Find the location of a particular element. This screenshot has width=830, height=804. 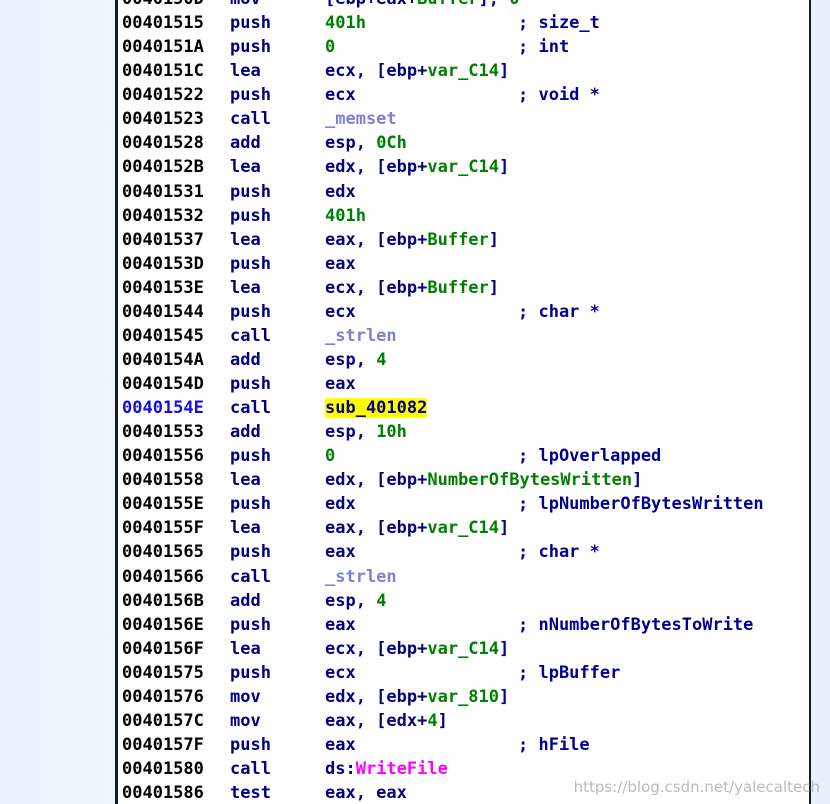

disasm-line: 0040153D push eax is located at coordinates (443, 264).